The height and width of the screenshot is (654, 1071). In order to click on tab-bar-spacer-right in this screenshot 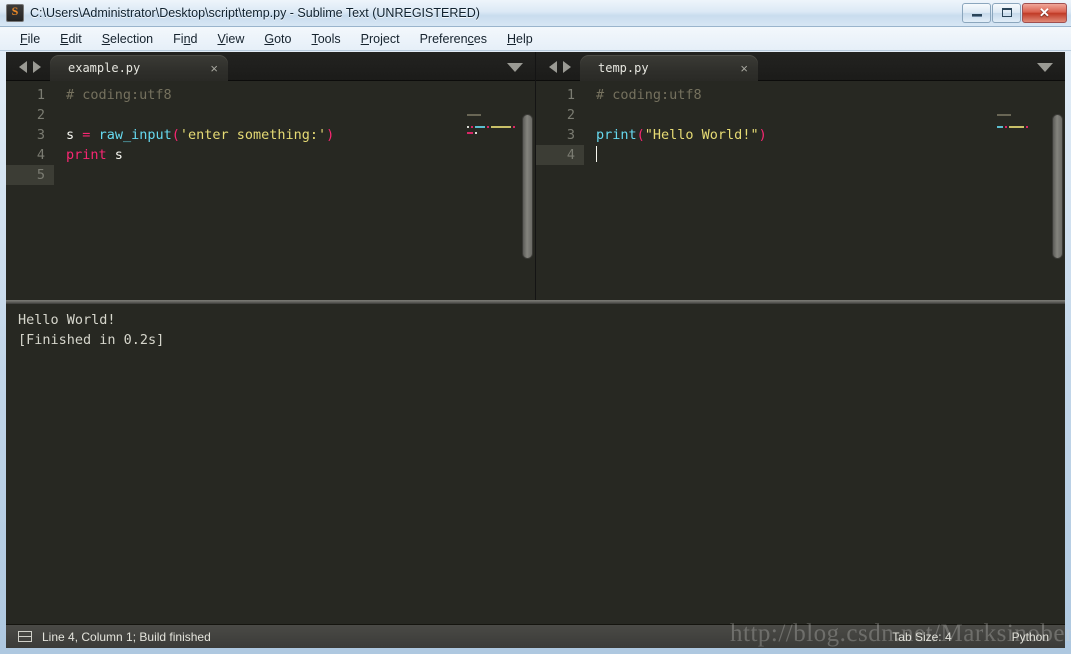, I will do `click(897, 66)`.